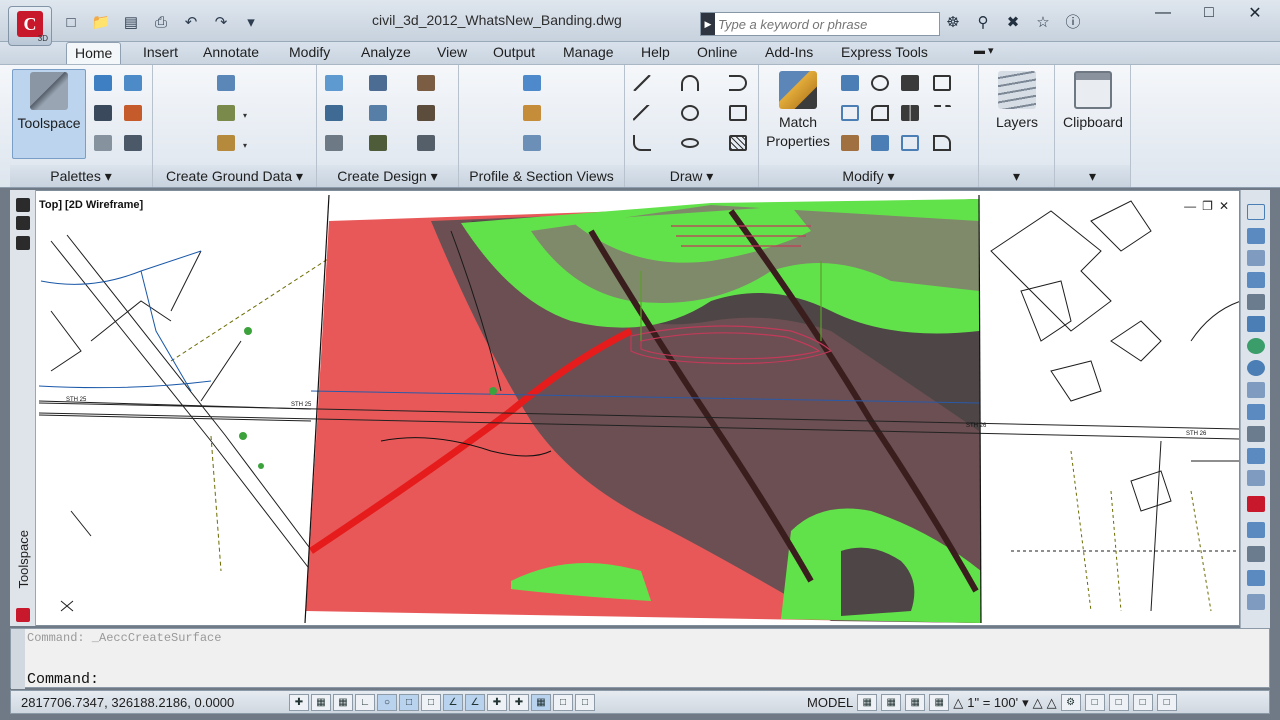  Describe the element at coordinates (334, 143) in the screenshot. I see `intersection-button` at that location.